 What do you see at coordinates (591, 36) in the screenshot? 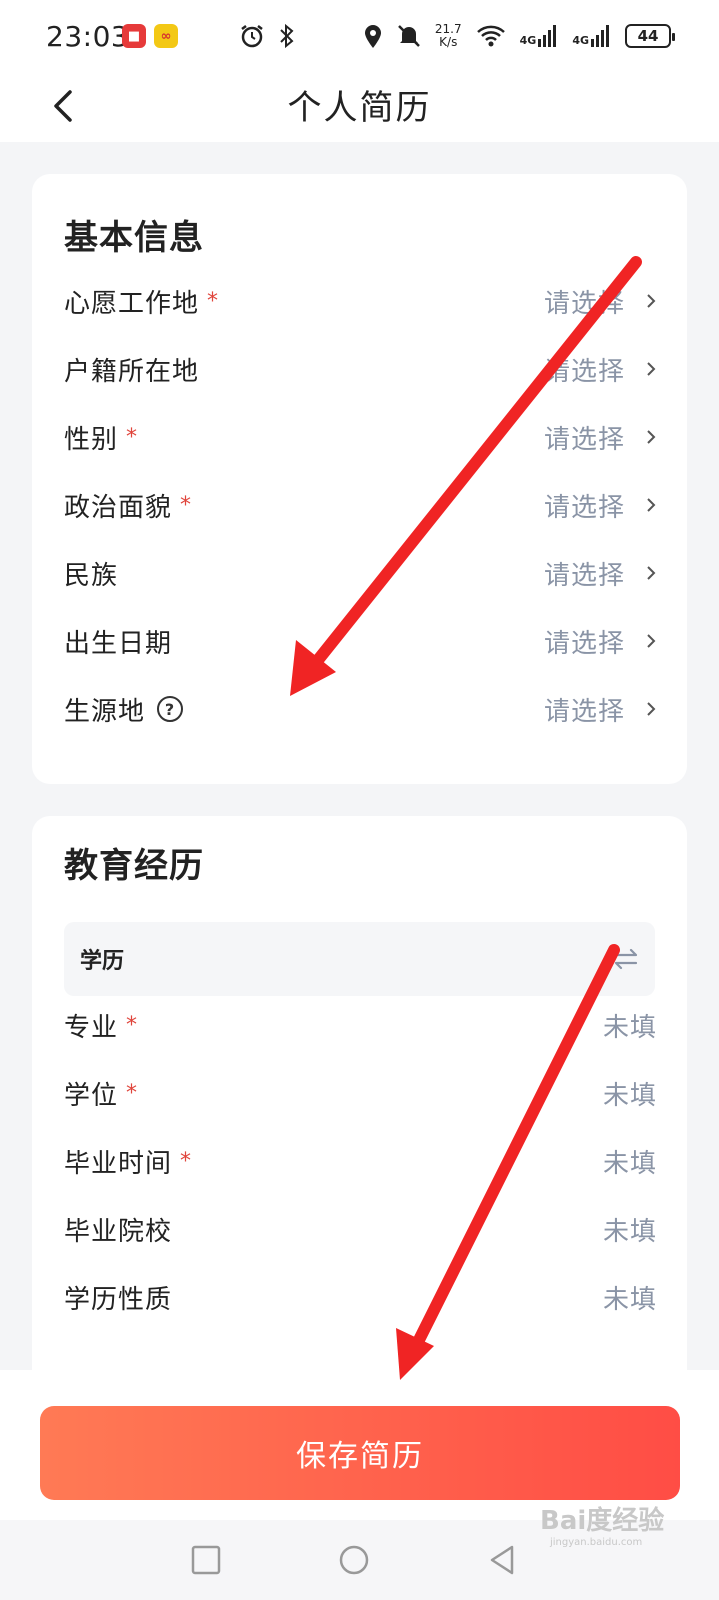
I see `signal-icon-2: 4G` at bounding box center [591, 36].